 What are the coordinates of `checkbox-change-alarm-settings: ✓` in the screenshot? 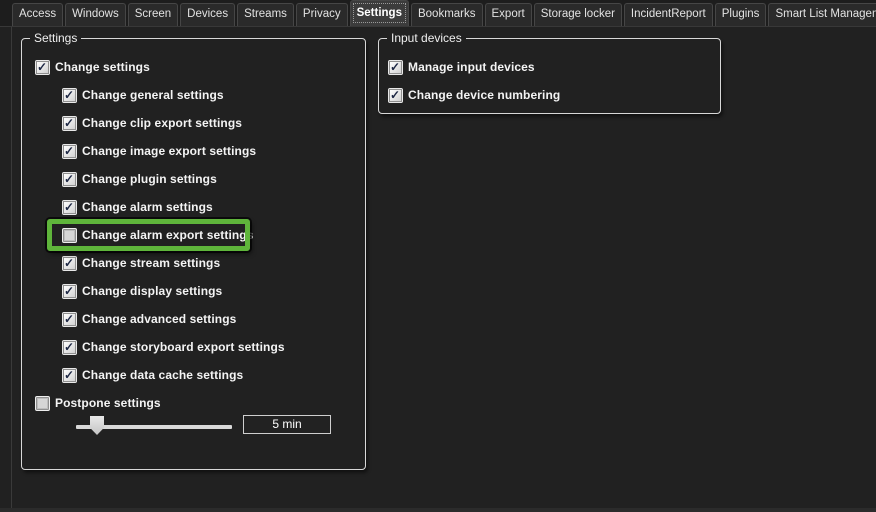 It's located at (69, 206).